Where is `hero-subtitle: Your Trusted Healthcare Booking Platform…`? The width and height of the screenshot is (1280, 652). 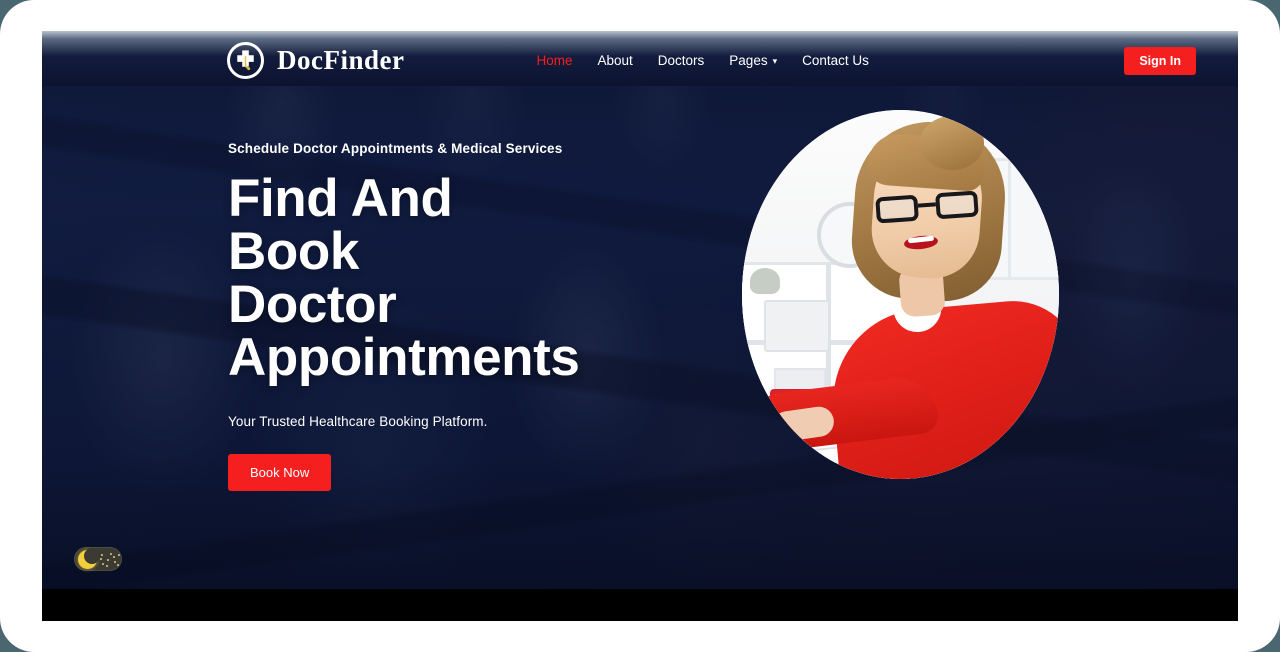 hero-subtitle: Your Trusted Healthcare Booking Platform… is located at coordinates (358, 421).